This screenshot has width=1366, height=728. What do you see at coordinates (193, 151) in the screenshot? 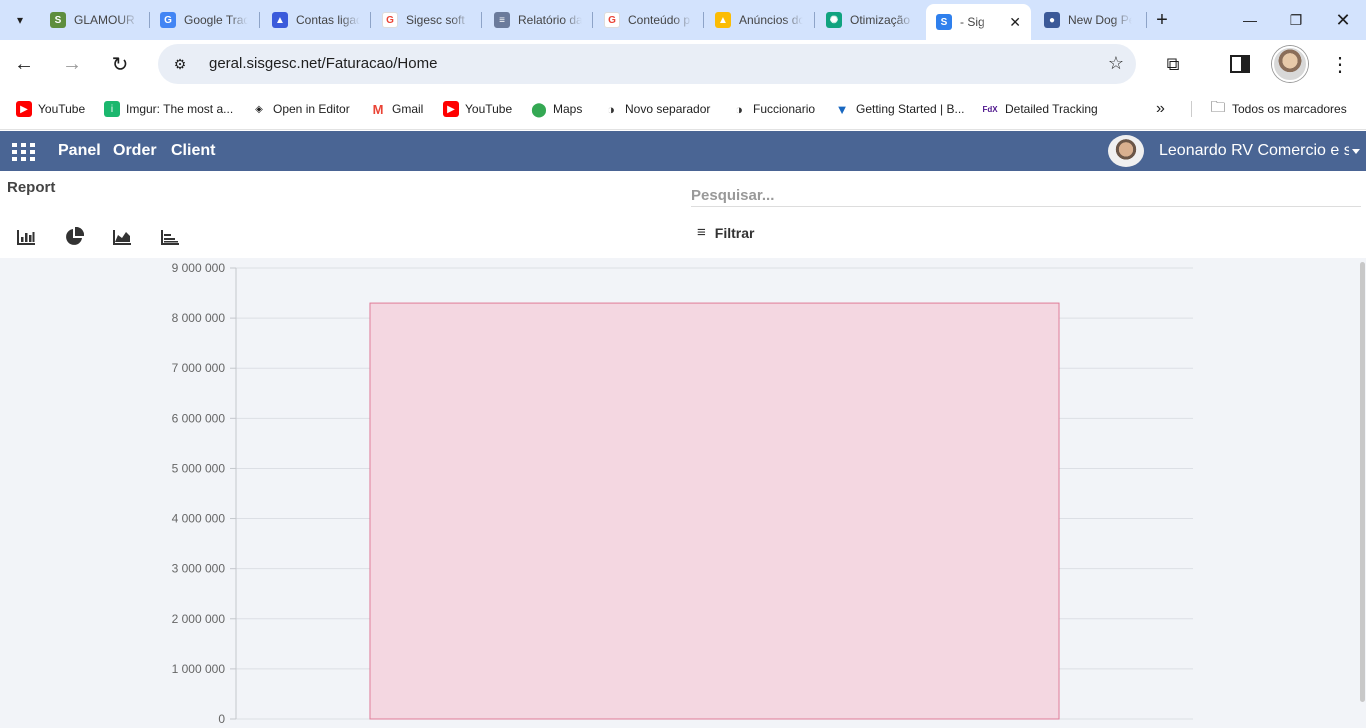
I see `nav-client: Client` at bounding box center [193, 151].